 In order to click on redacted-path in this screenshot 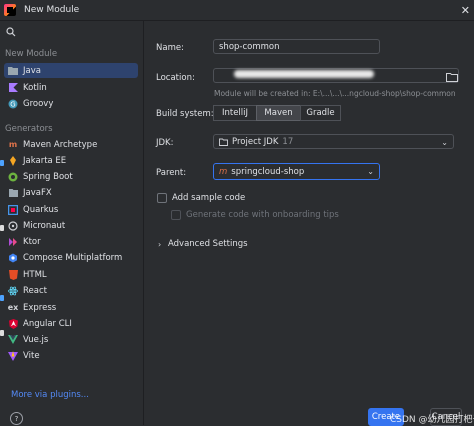, I will do `click(304, 74)`.